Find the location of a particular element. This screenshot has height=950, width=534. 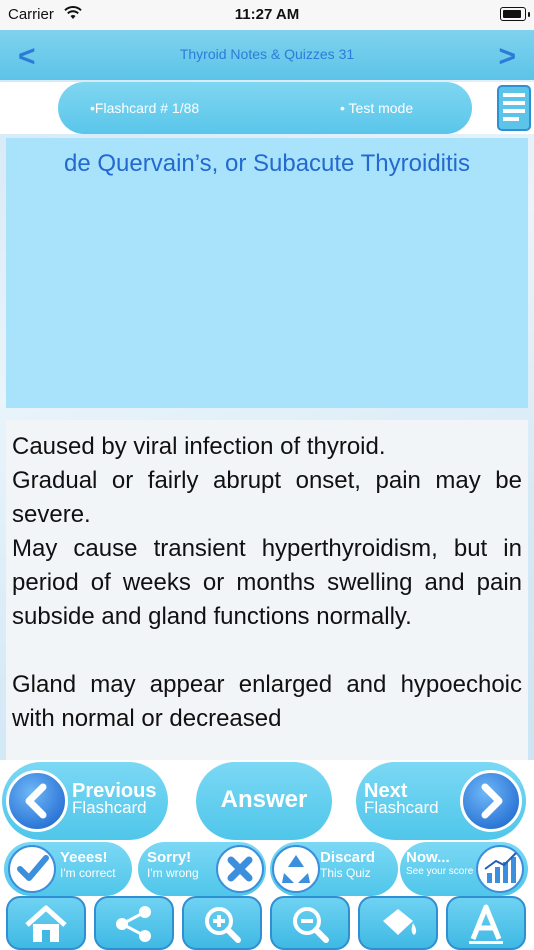

correct-sub-label: I'm correct is located at coordinates (88, 873).